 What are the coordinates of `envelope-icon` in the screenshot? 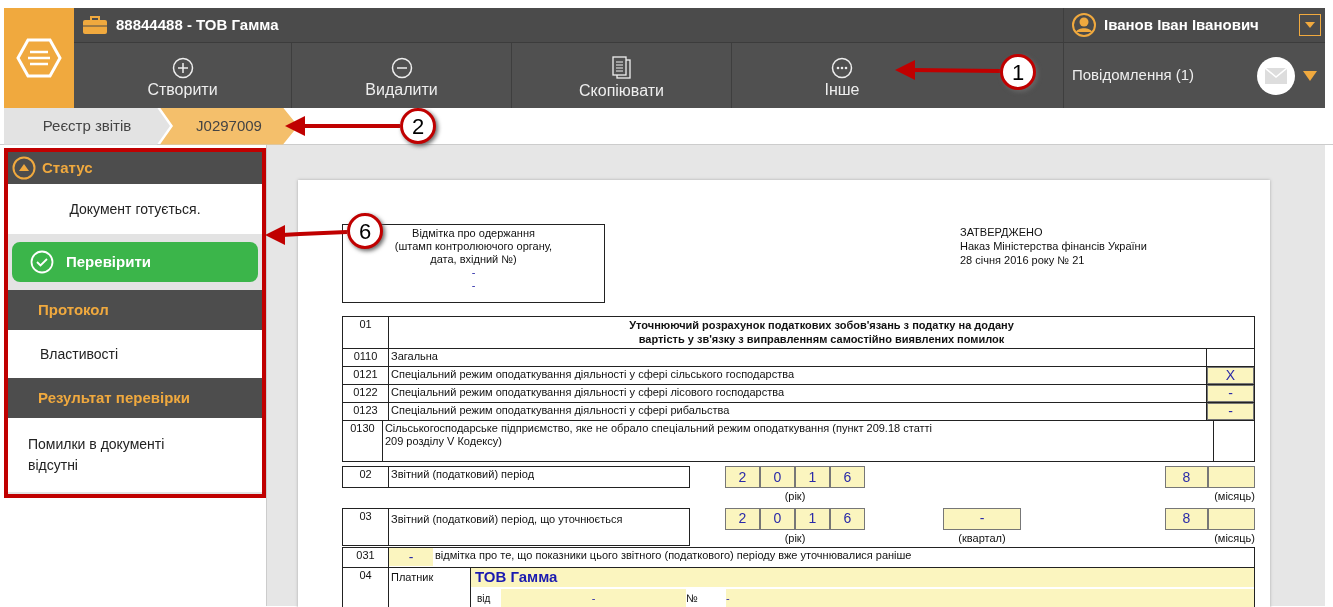 It's located at (1276, 75).